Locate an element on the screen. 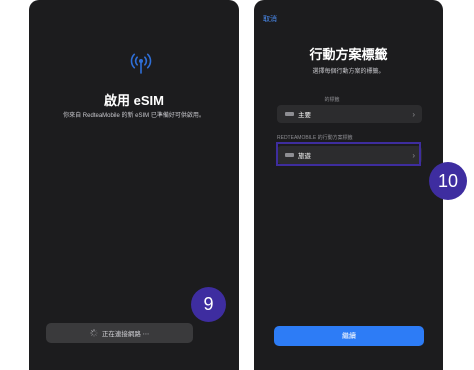 This screenshot has height=370, width=474. connecting-network-label: 正在連接網路 ⋯ is located at coordinates (125, 334).